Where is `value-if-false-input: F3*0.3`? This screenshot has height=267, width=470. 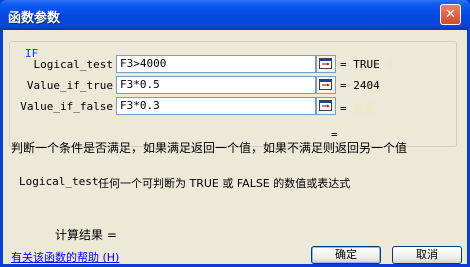 value-if-false-input: F3*0.3 is located at coordinates (216, 106).